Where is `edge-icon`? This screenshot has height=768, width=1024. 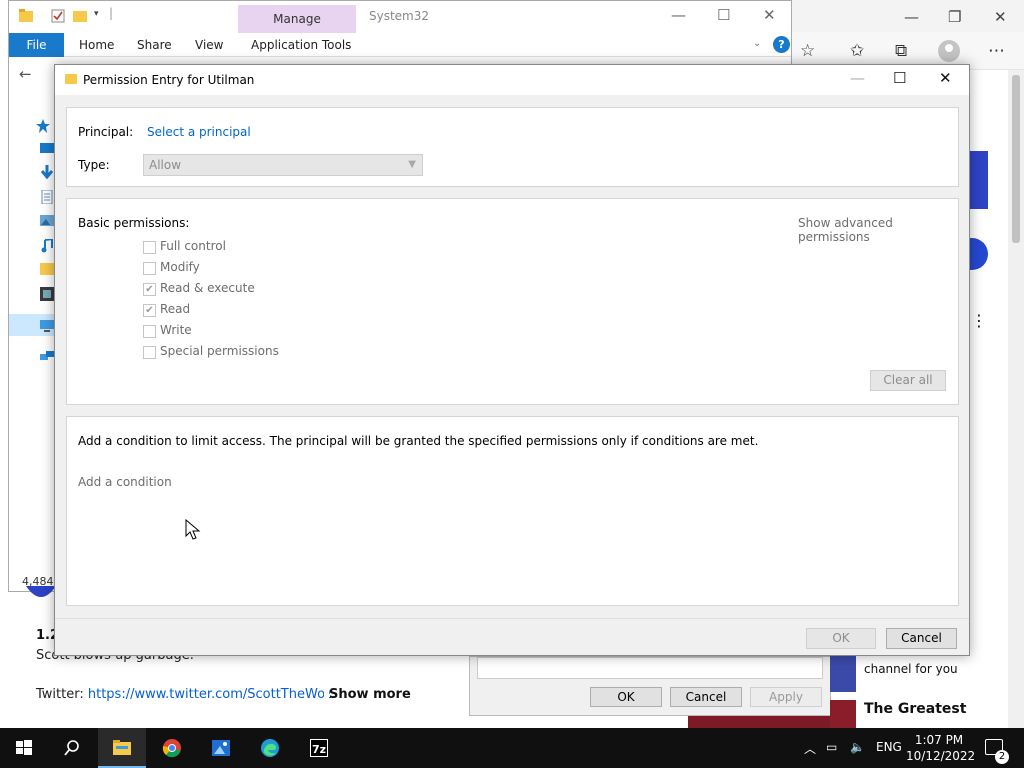 edge-icon is located at coordinates (270, 748).